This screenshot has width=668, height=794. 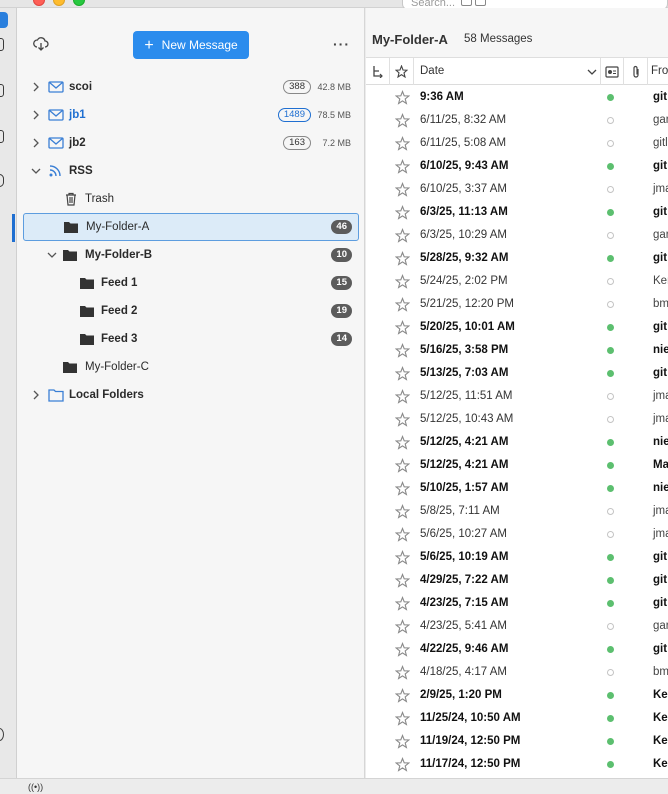 What do you see at coordinates (517, 649) in the screenshot?
I see `message-row: 4/22/25, 9:46 AM git` at bounding box center [517, 649].